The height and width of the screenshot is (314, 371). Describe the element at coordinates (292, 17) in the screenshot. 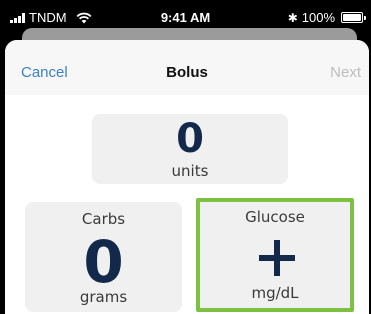

I see `bluetooth-icon: ✱` at that location.